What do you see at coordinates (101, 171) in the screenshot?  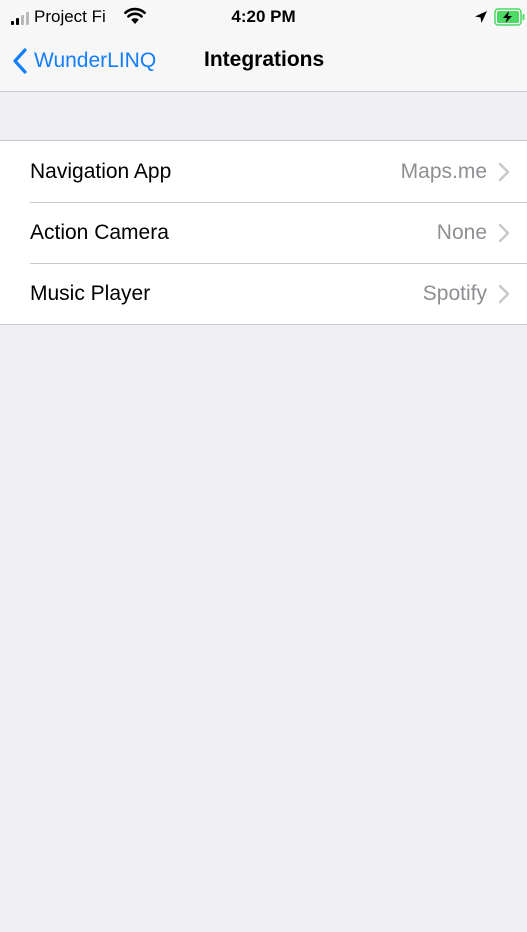 I see `row-title: Navigation App` at bounding box center [101, 171].